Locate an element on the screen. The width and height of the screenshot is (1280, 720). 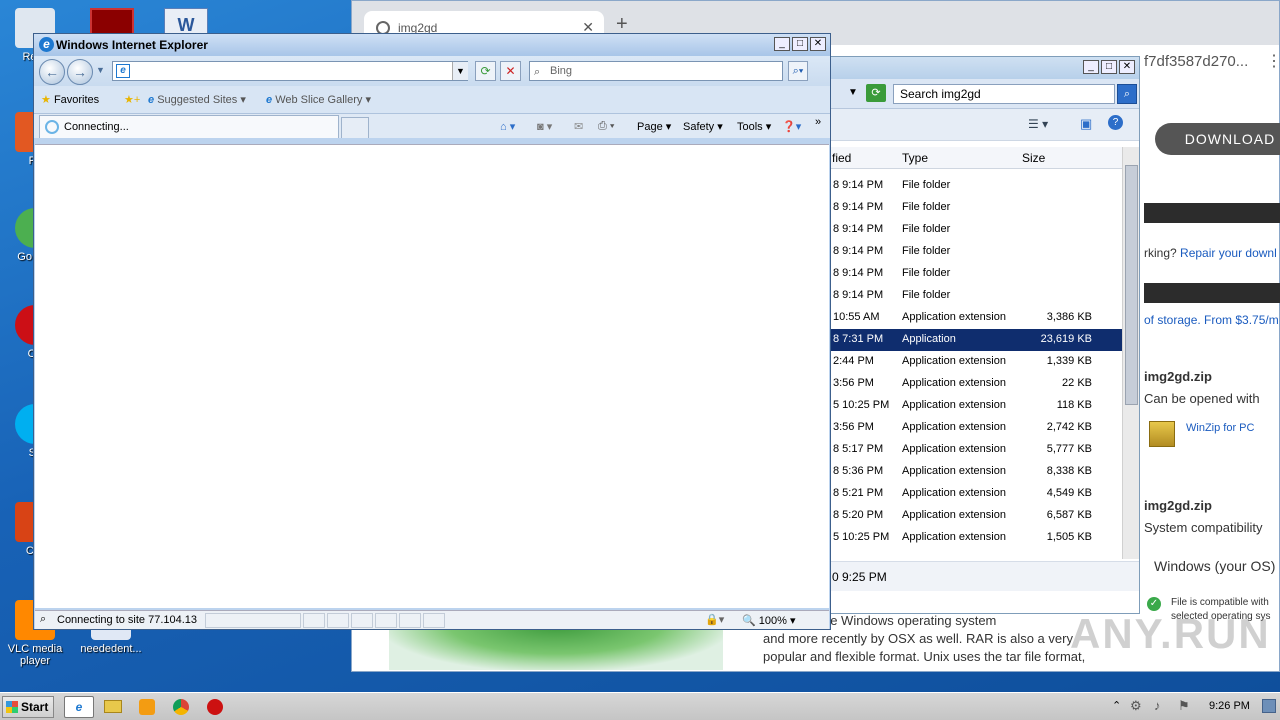
zoom-control: 🔍 100% ▾ is located at coordinates (768, 620).